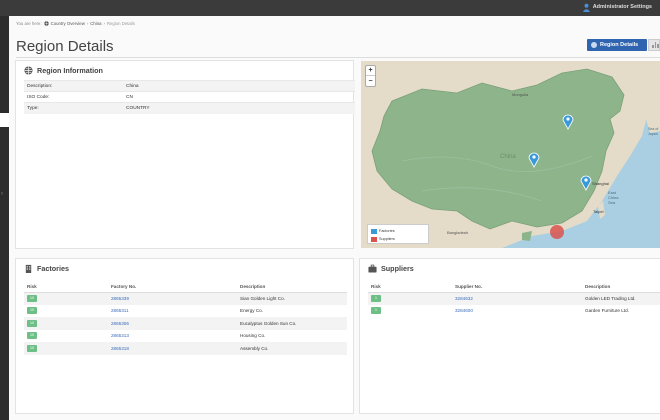 This screenshot has width=660, height=420. Describe the element at coordinates (621, 298) in the screenshot. I see `supplier-description: Golden LED Trading Ltd.` at that location.